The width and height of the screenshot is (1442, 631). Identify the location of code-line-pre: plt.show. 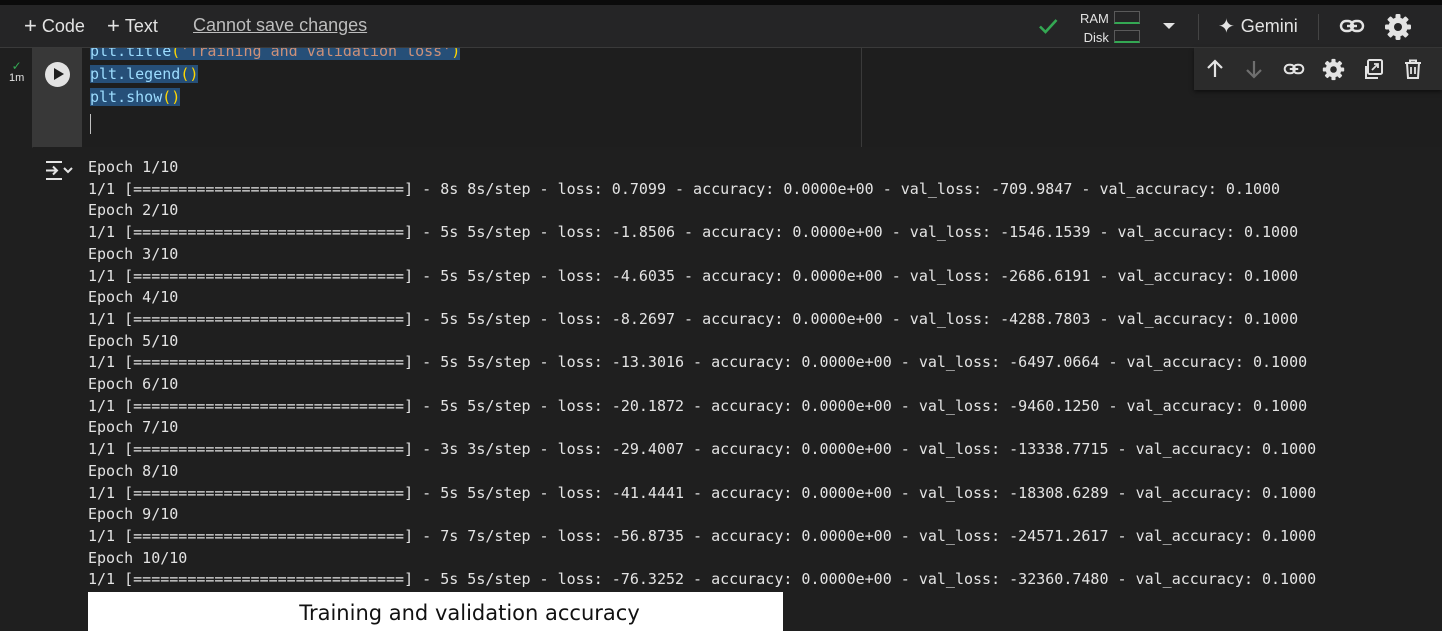
(126, 97).